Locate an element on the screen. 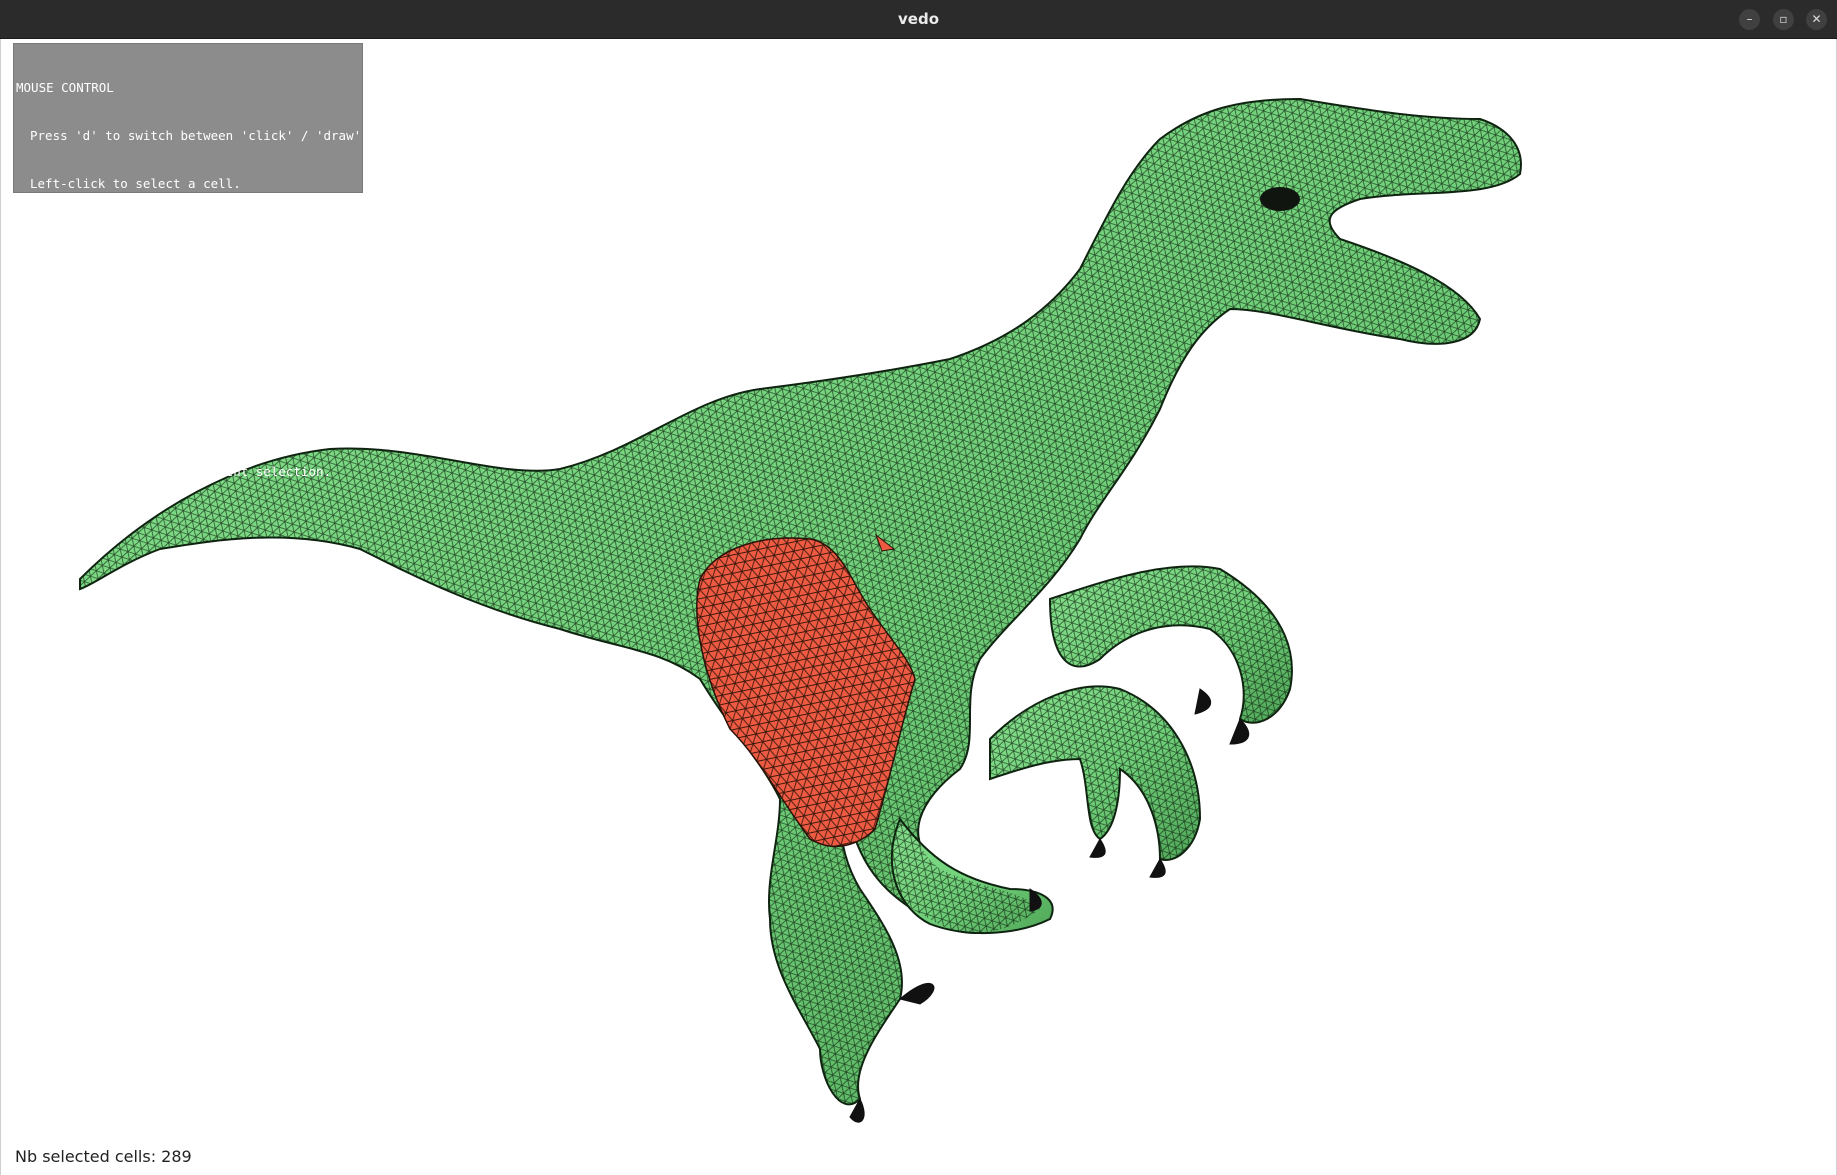 Image resolution: width=1837 pixels, height=1175 pixels. help-line: Left-click to select a cell. is located at coordinates (135, 183).